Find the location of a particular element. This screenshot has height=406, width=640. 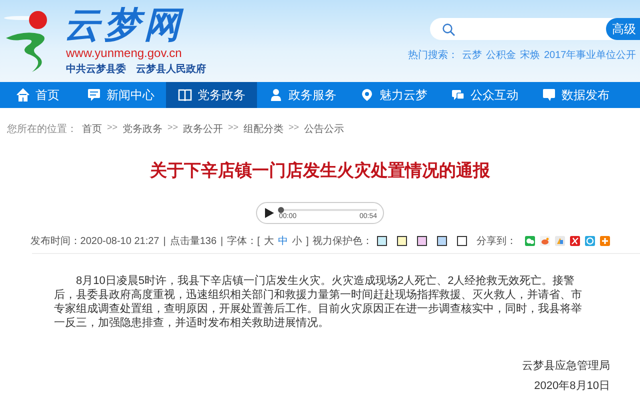

site-url: www.yunmeng.gov.cn is located at coordinates (124, 53).